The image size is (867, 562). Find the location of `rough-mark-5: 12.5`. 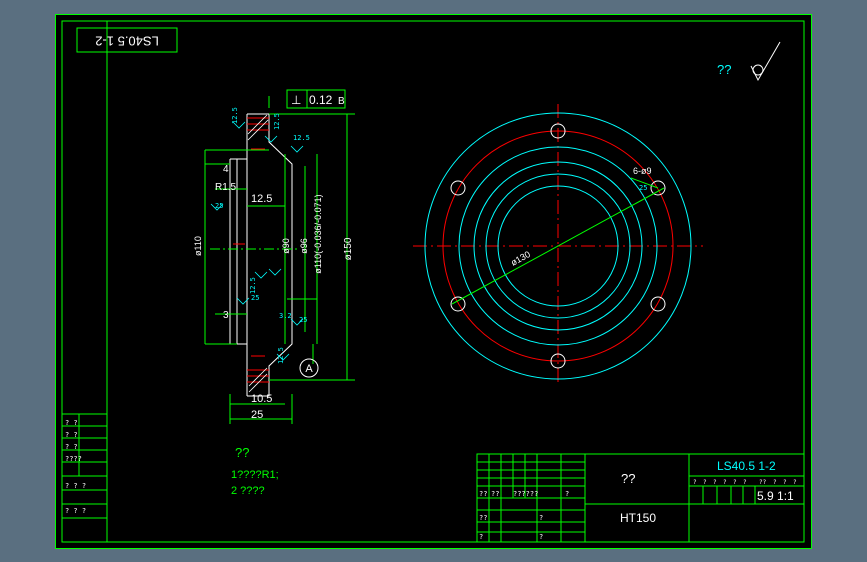

rough-mark-5: 12.5 is located at coordinates (253, 285).